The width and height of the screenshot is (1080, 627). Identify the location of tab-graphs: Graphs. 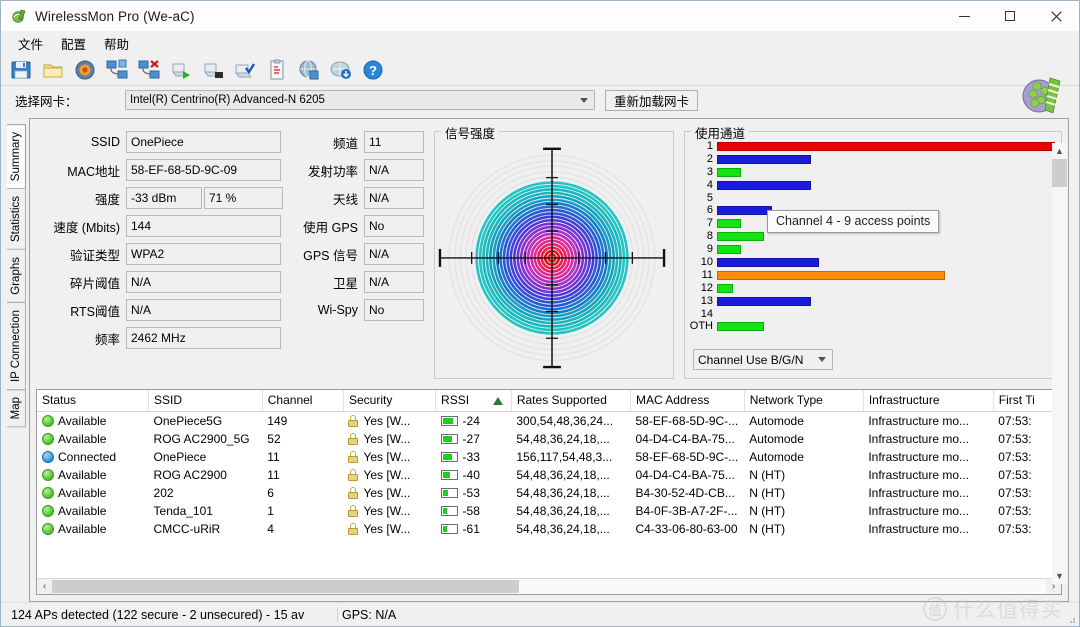
(16, 276).